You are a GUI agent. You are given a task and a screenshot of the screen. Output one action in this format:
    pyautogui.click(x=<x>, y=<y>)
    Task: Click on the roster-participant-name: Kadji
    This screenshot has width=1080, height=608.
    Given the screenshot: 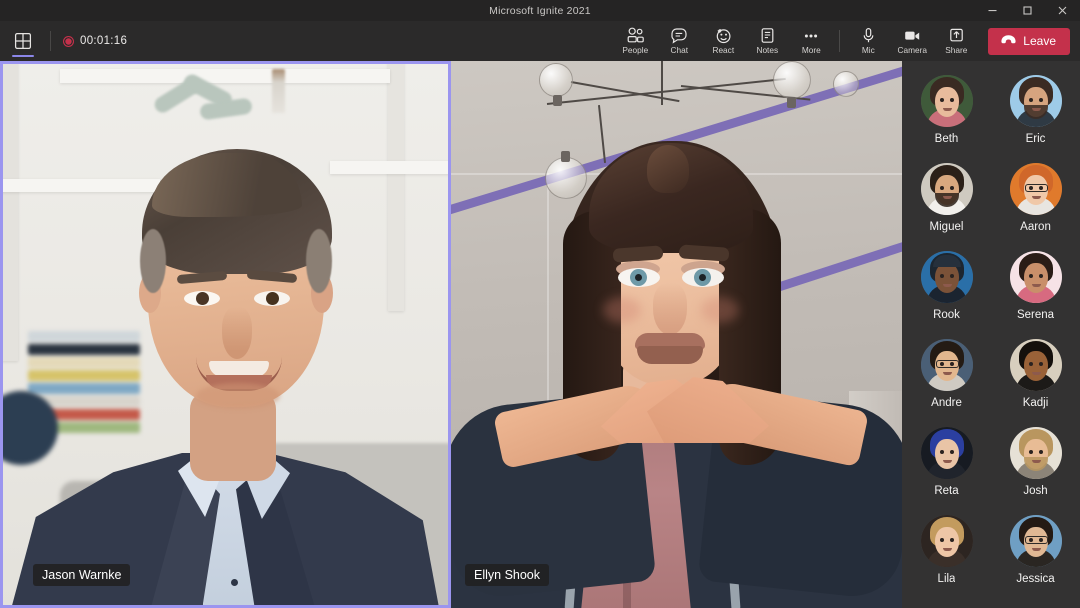 What is the action you would take?
    pyautogui.click(x=1035, y=403)
    